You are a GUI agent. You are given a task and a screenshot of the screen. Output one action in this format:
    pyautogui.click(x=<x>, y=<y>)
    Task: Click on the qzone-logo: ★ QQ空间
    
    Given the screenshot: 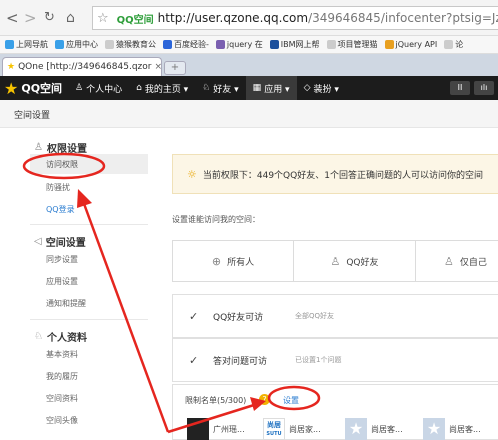 What is the action you would take?
    pyautogui.click(x=34, y=88)
    